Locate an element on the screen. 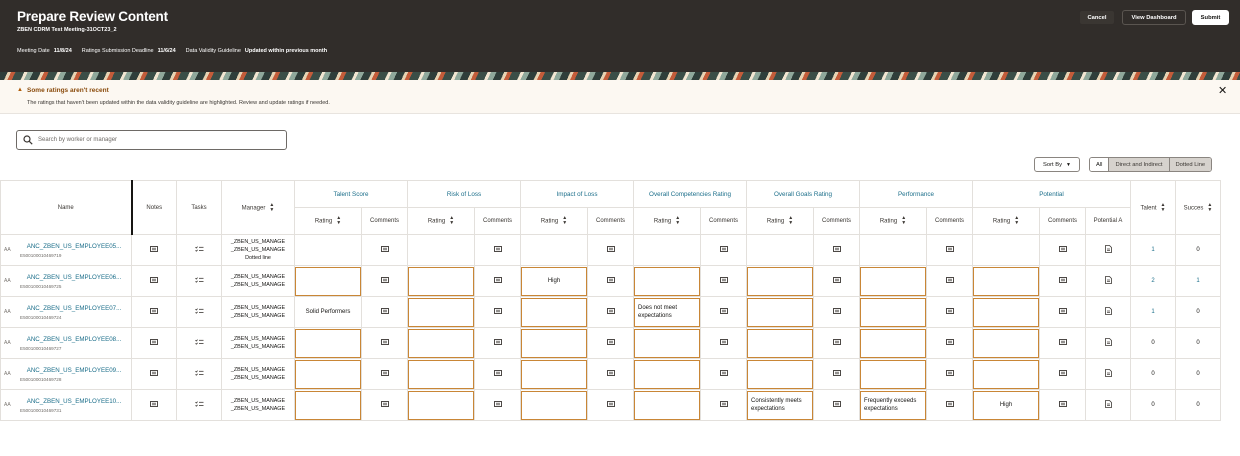 The image size is (1240, 456). rating-cell: High is located at coordinates (1006, 405).